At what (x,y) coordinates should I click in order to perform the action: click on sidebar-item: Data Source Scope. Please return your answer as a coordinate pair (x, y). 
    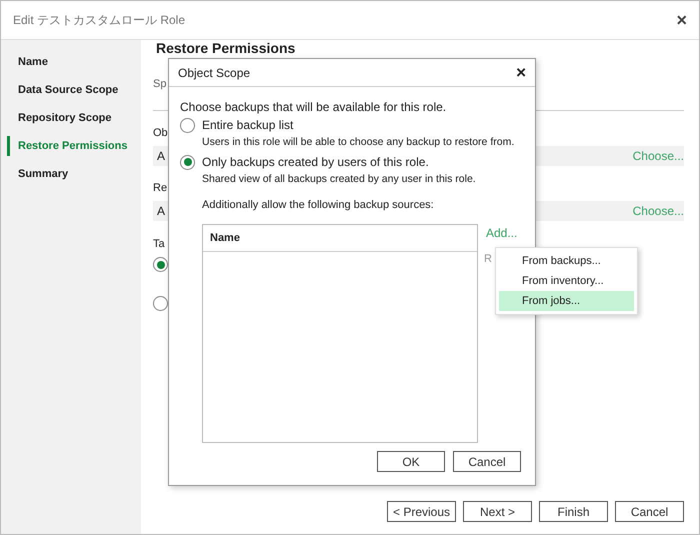
    Looking at the image, I should click on (68, 90).